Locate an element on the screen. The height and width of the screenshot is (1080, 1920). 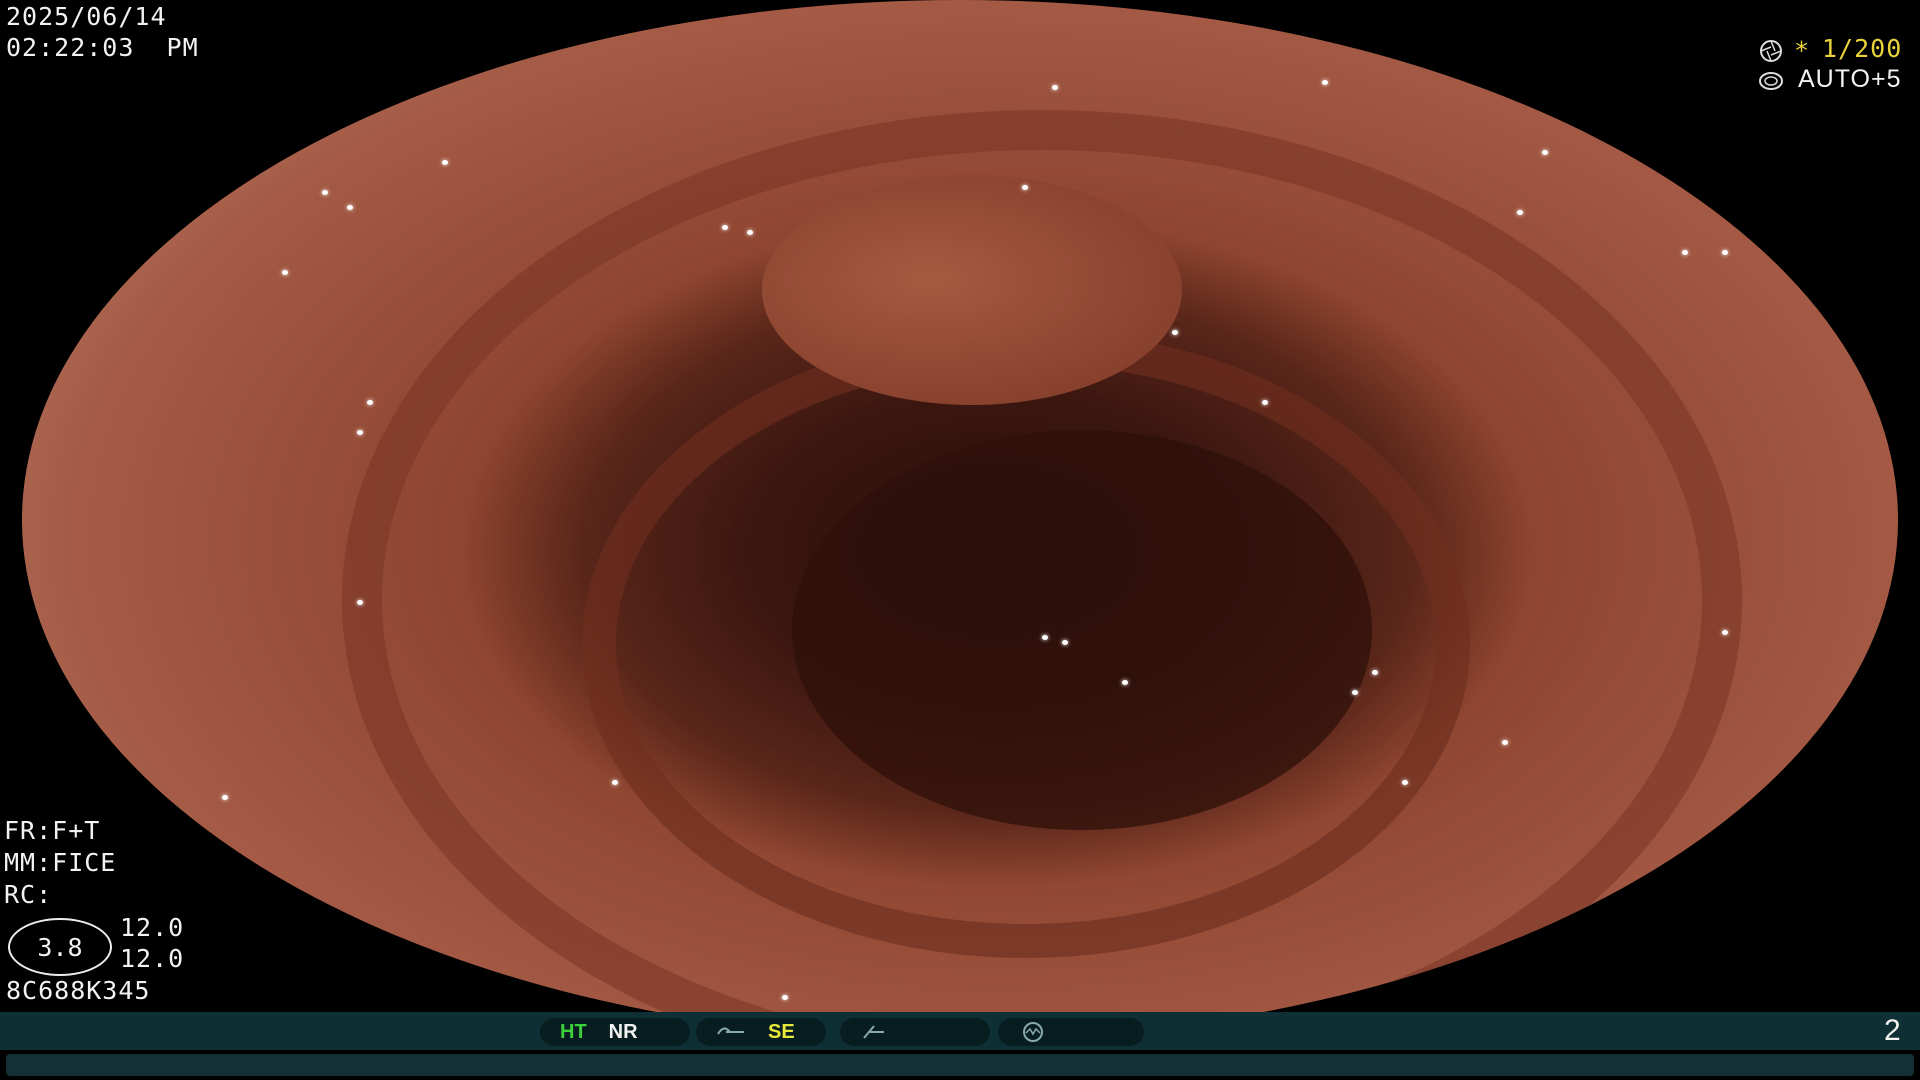
ht-nr-pill: HT NR is located at coordinates (615, 1032).